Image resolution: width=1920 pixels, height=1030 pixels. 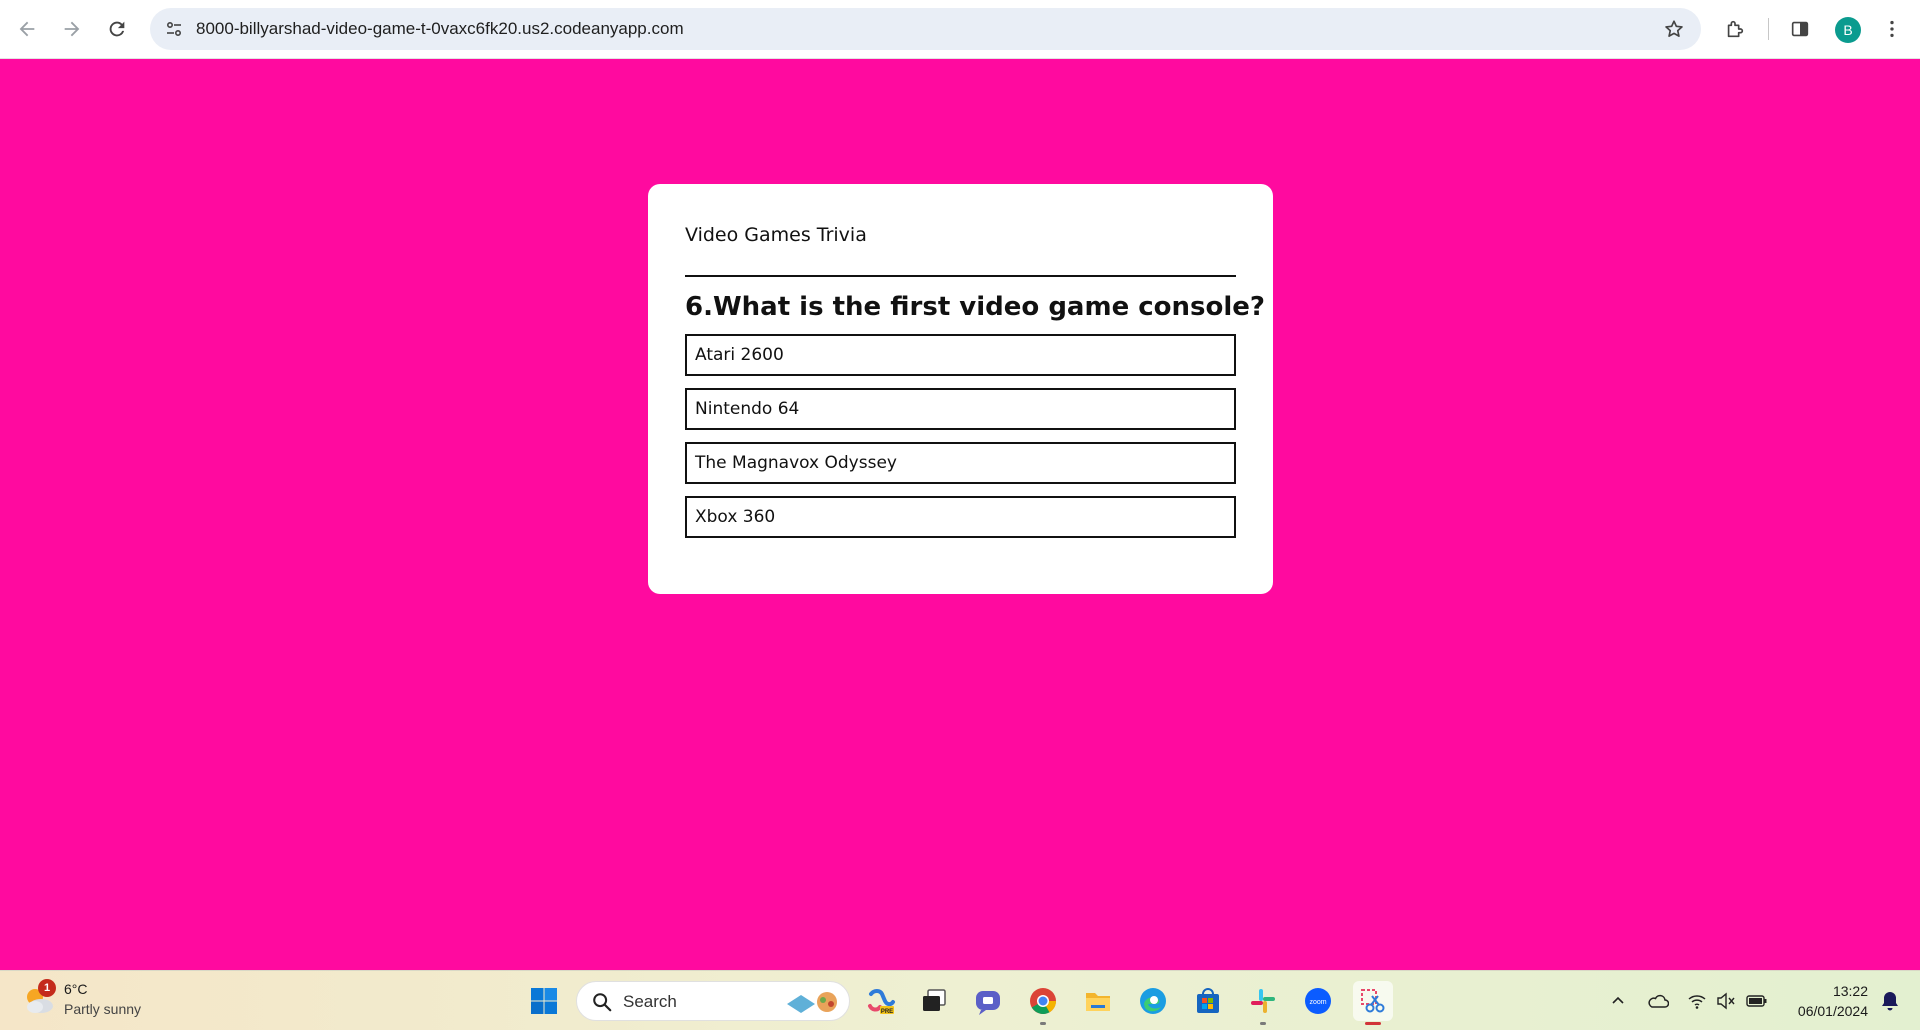 I want to click on show-hidden-icons-chevron, so click(x=1618, y=1001).